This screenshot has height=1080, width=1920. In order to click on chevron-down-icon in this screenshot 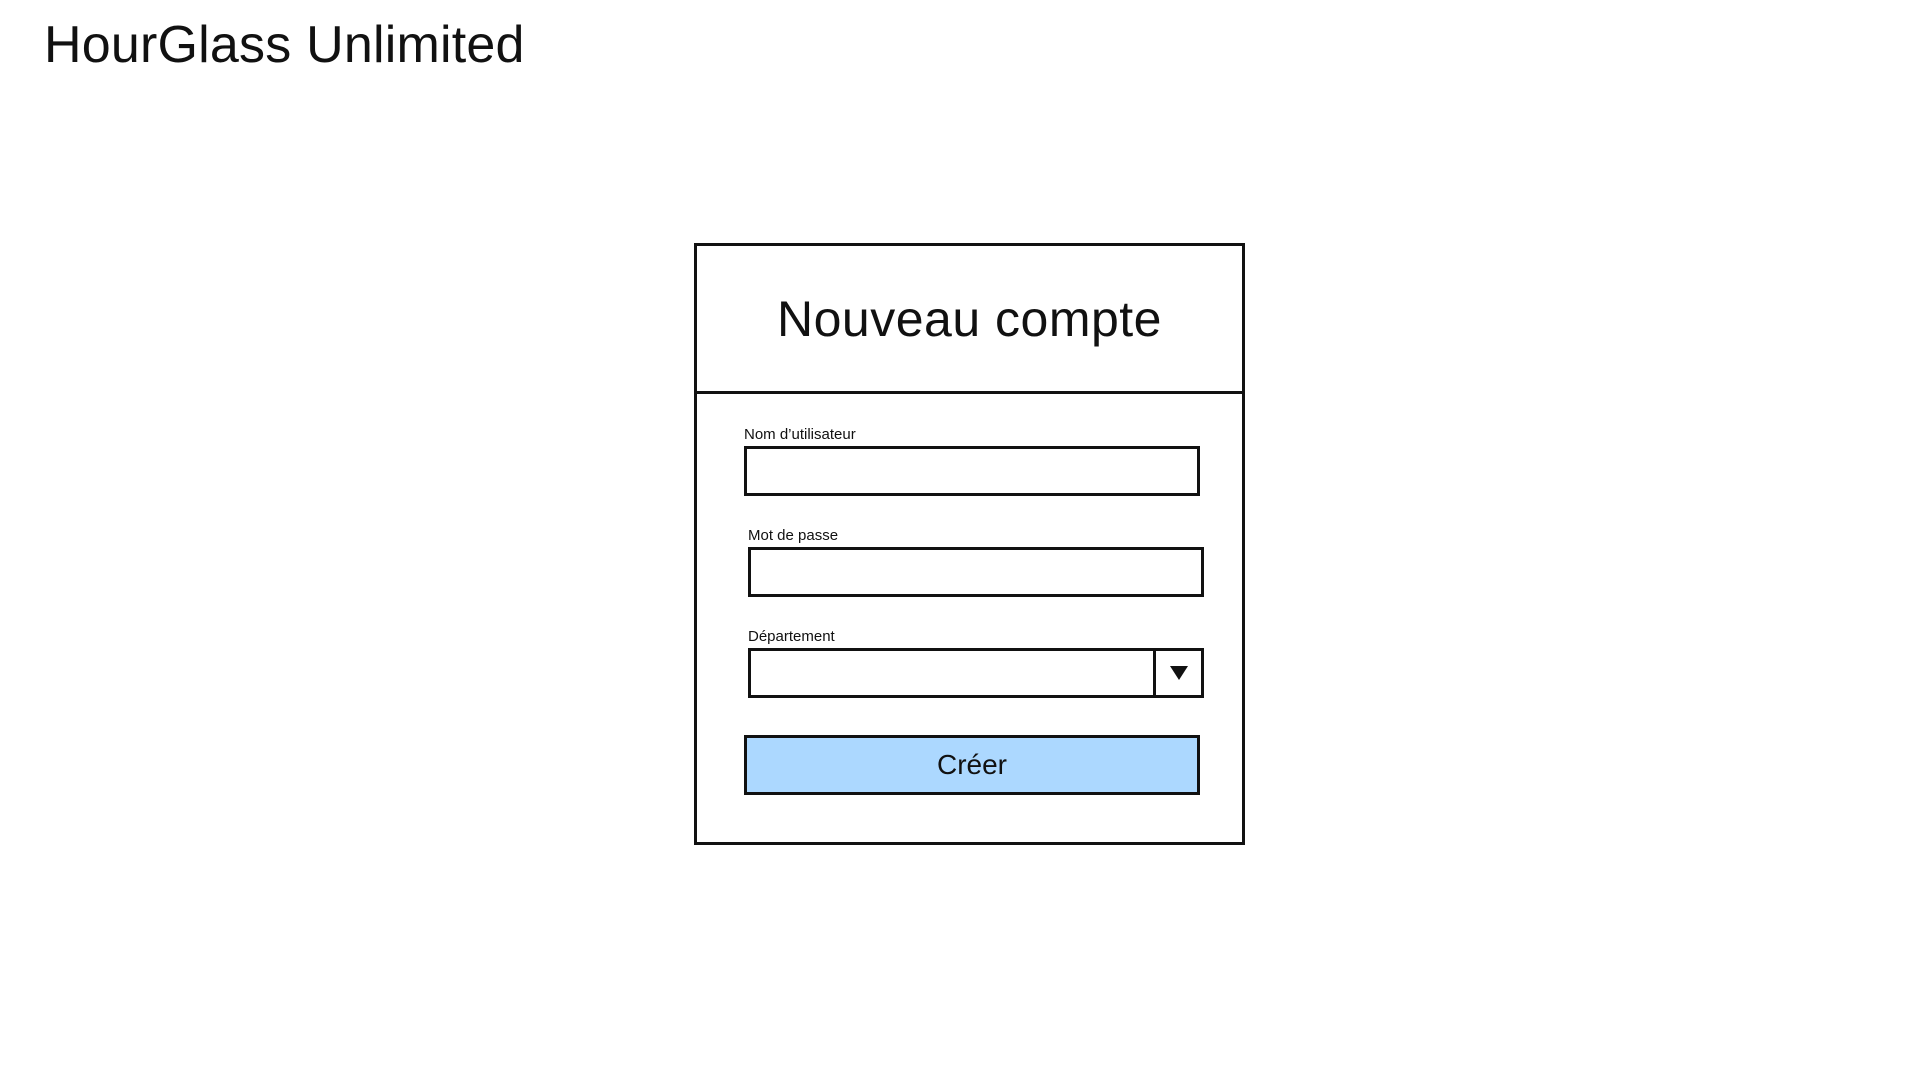, I will do `click(1178, 673)`.